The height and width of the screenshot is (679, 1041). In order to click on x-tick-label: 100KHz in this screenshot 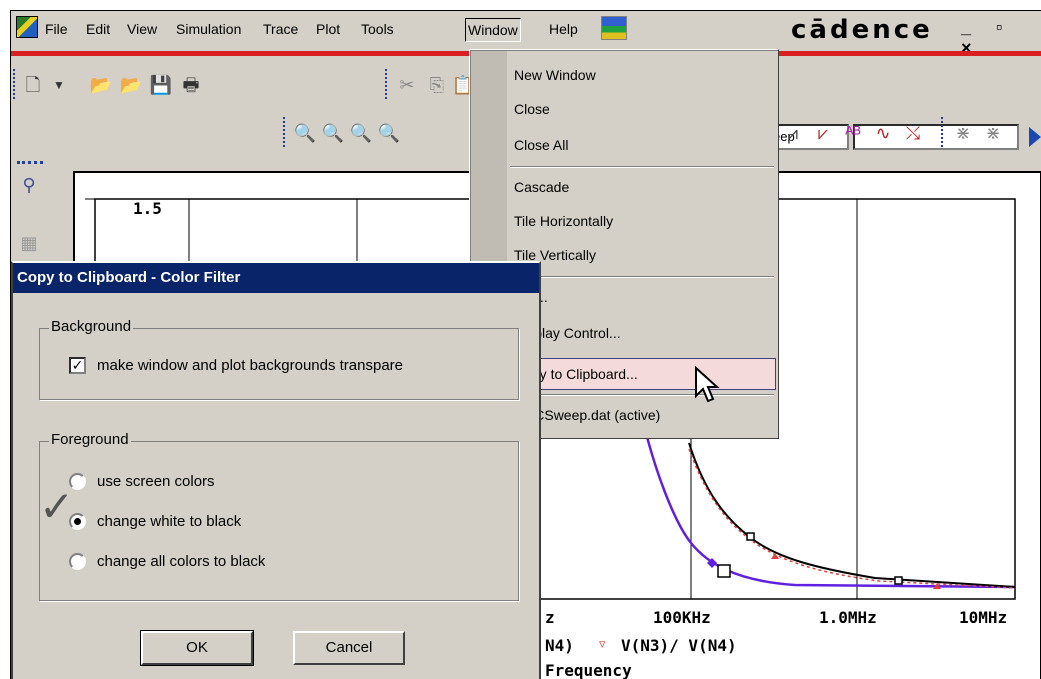, I will do `click(682, 617)`.